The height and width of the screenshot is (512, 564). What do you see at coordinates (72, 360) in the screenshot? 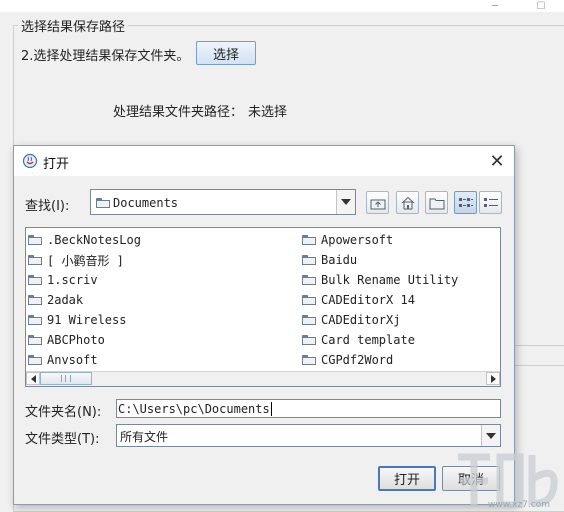
I see `file-name: Anvsoft` at bounding box center [72, 360].